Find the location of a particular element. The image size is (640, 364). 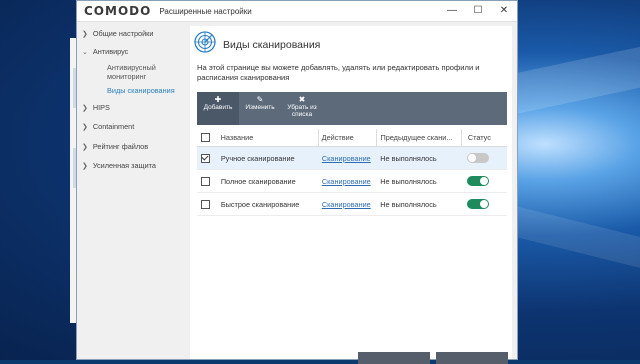

row-name: Полное сканирование is located at coordinates (258, 181).